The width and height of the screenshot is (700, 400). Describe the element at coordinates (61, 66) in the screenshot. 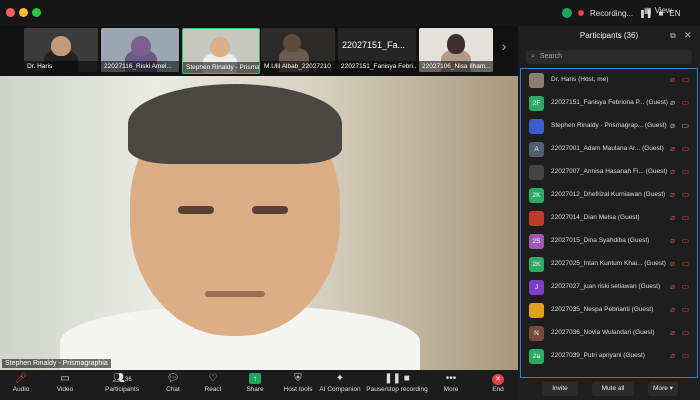

I see `thumbnail-name: Dr. Haris` at that location.